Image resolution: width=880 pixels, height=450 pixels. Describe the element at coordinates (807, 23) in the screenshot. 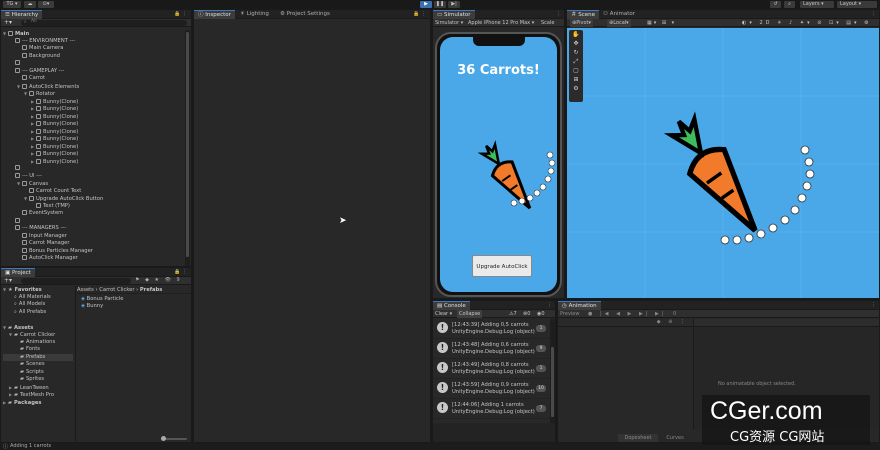

I see `scene-view-icons: ◐▾ 2D ☀ ♪ ✦▾ ⊘ ⊡▾ ▤▾ ⚙` at that location.